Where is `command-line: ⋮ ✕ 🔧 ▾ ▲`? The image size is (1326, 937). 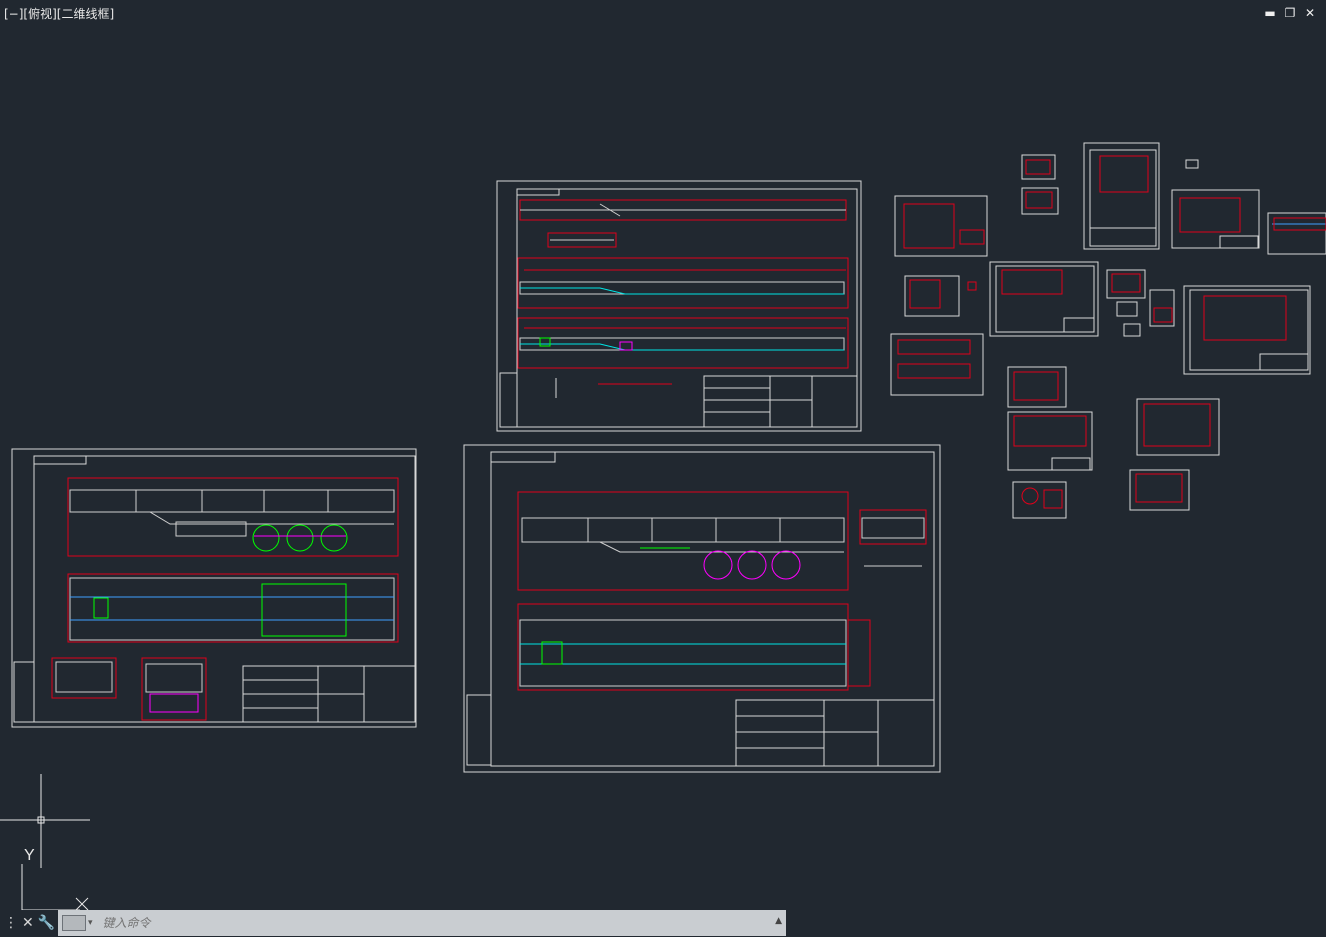
command-line: ⋮ ✕ 🔧 ▾ ▲ is located at coordinates (393, 923).